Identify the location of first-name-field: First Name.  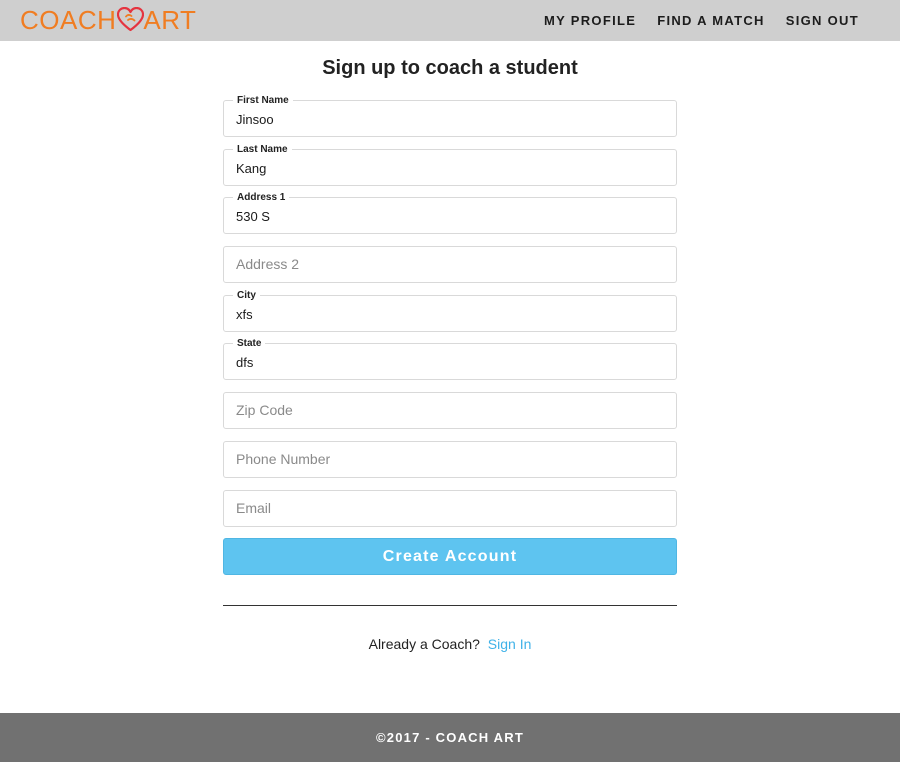
(450, 116).